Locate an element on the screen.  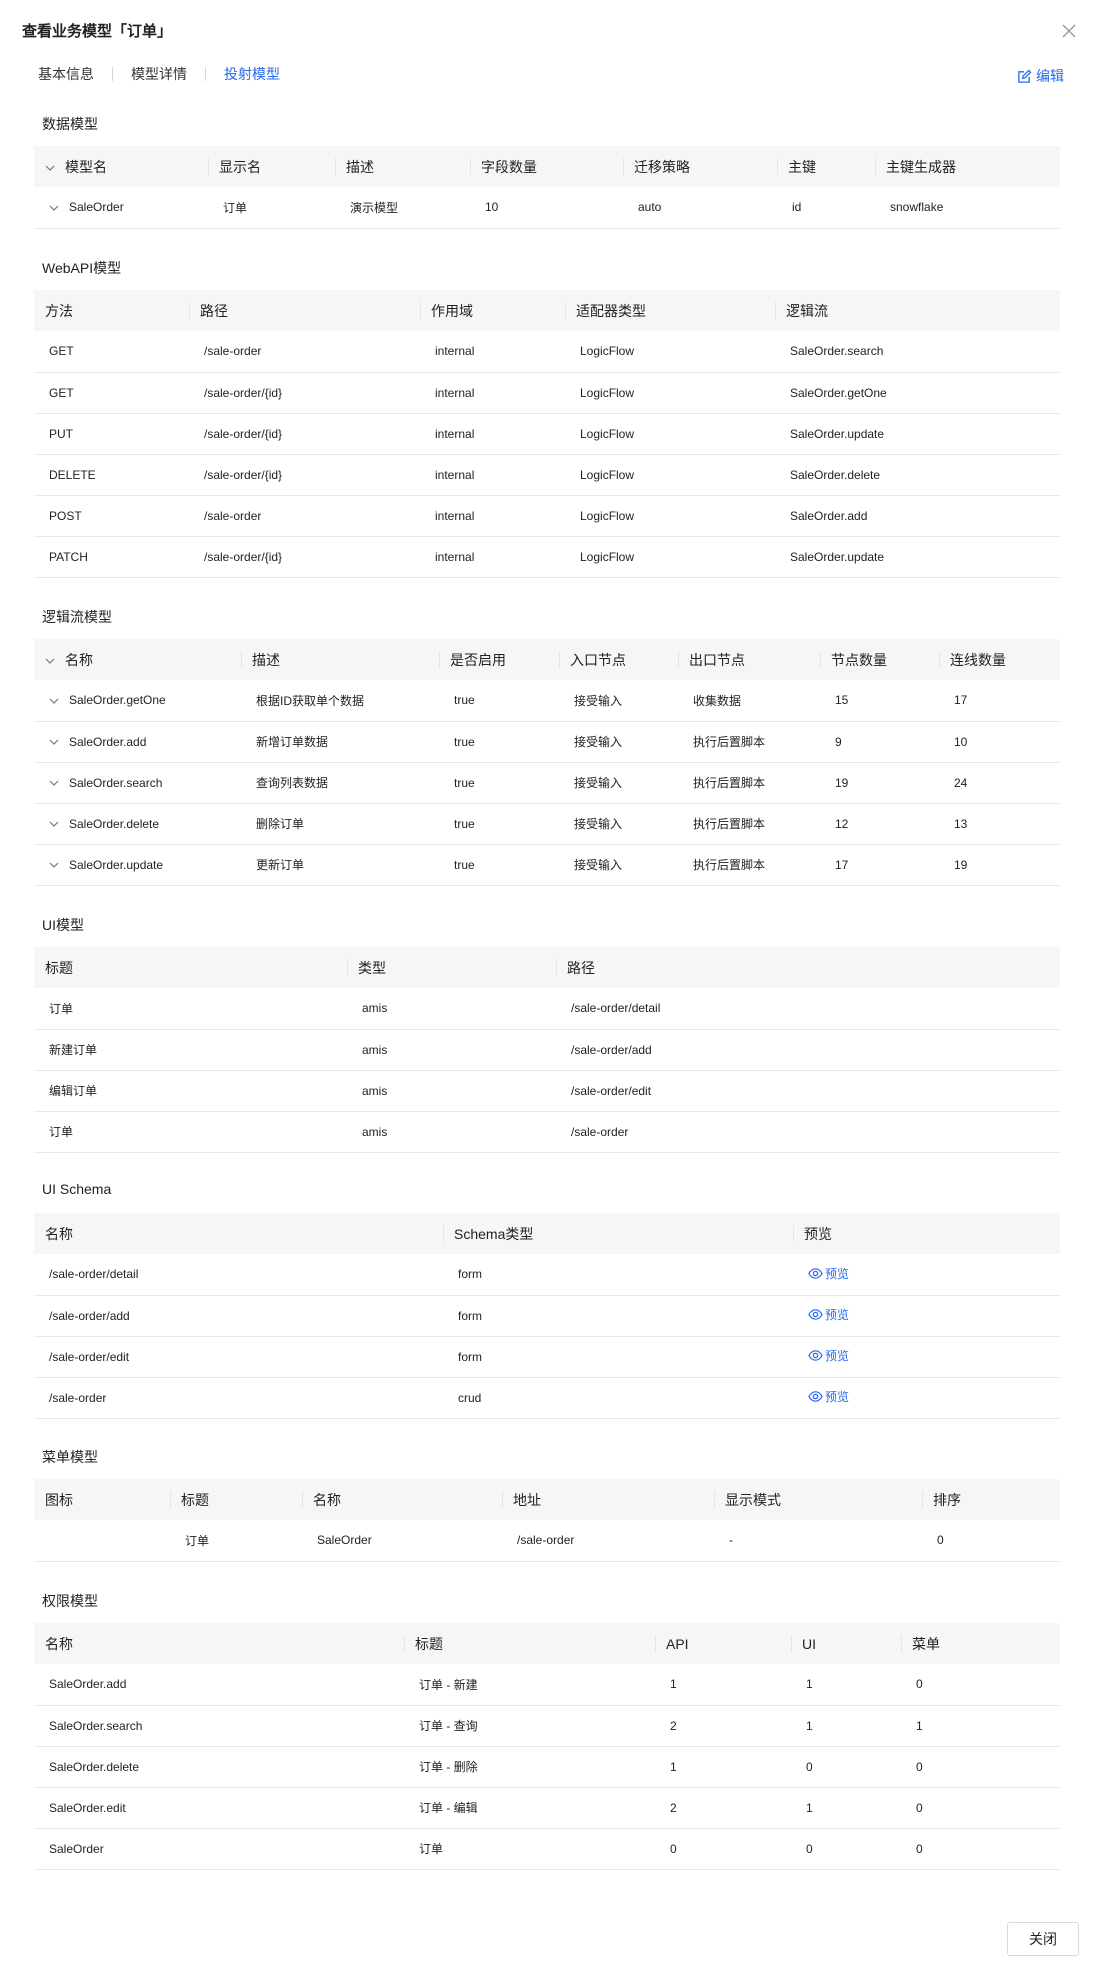
table-cell: 10 is located at coordinates (546, 208).